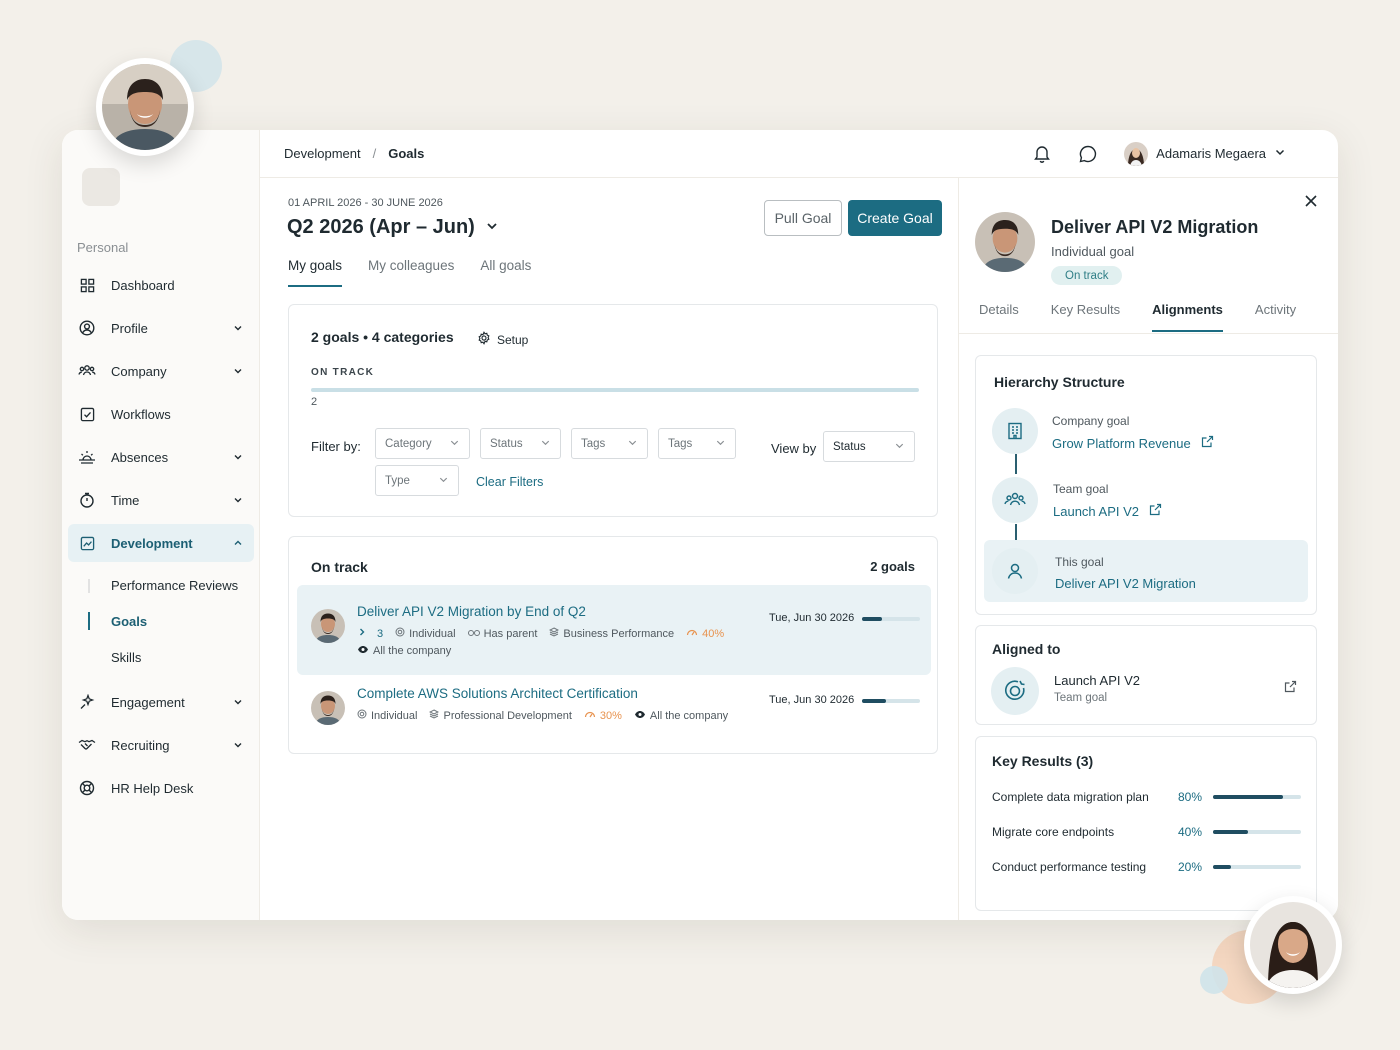  Describe the element at coordinates (1085, 317) in the screenshot. I see `tab-key-results: Key Results` at that location.